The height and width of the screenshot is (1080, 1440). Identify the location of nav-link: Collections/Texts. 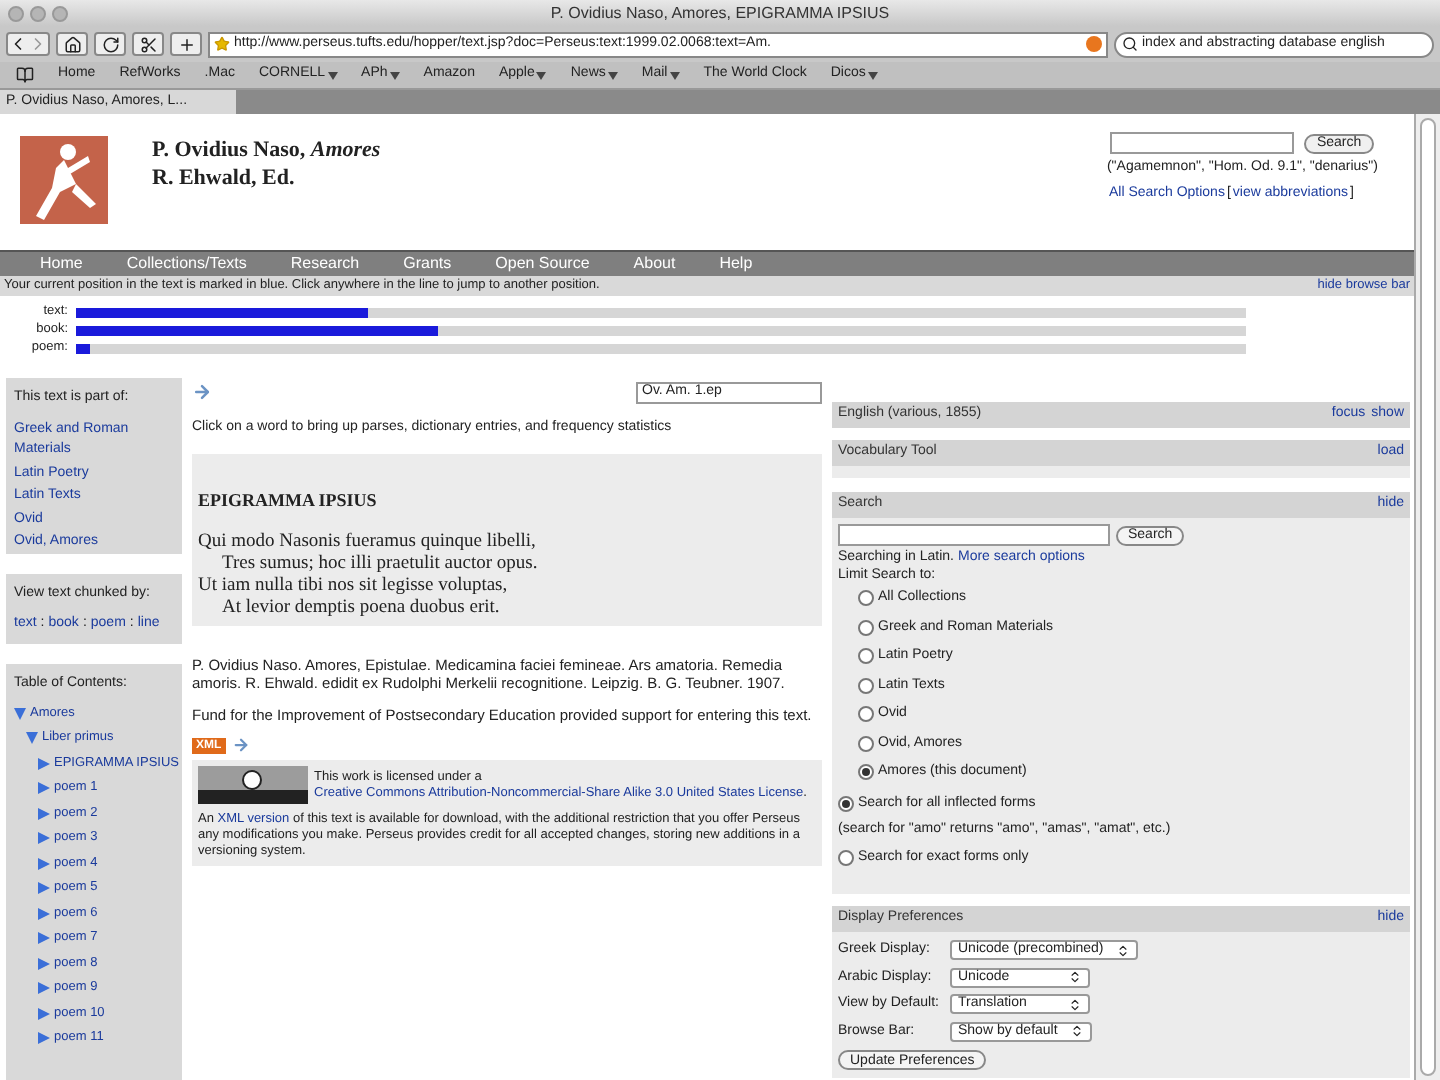
(186, 264).